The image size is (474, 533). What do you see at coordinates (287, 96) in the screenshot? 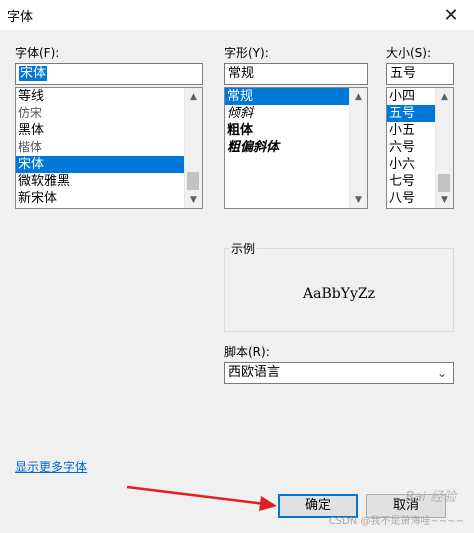
I see `list-item: 常规` at bounding box center [287, 96].